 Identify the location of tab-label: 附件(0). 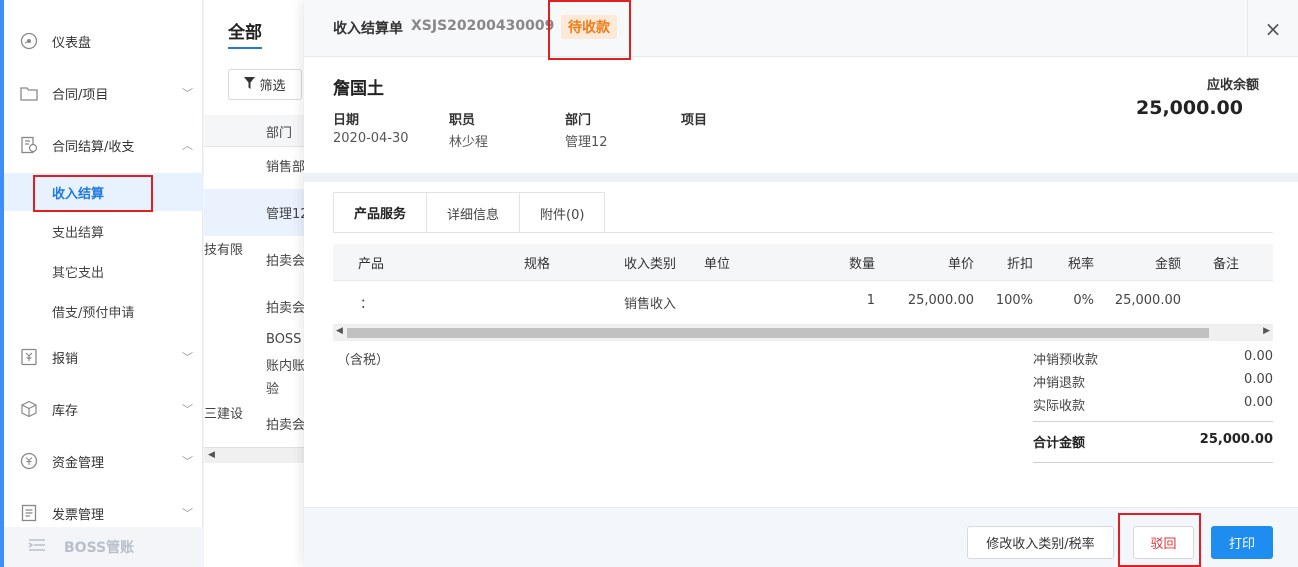
(562, 215).